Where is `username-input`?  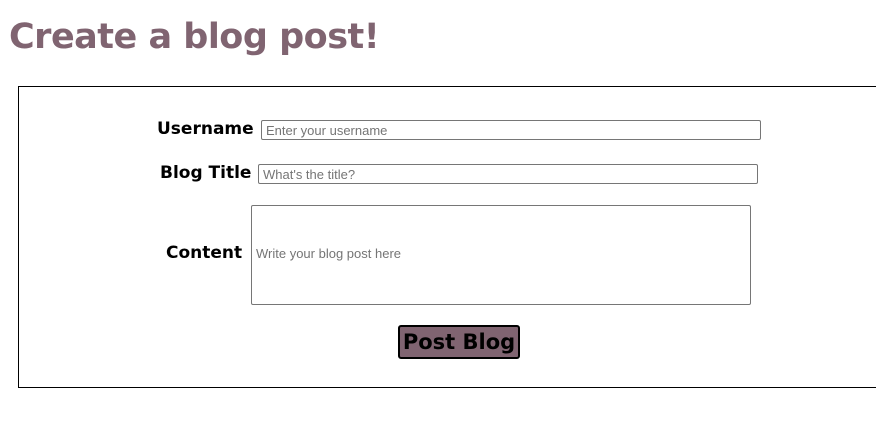
username-input is located at coordinates (511, 130).